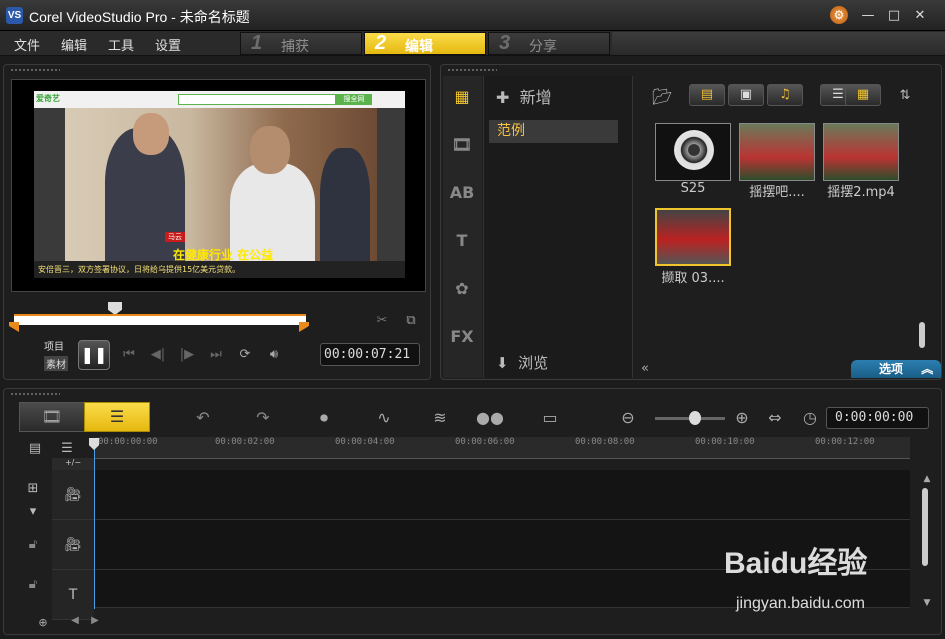 The height and width of the screenshot is (639, 945). Describe the element at coordinates (419, 47) in the screenshot. I see `step-label: 编辑` at that location.